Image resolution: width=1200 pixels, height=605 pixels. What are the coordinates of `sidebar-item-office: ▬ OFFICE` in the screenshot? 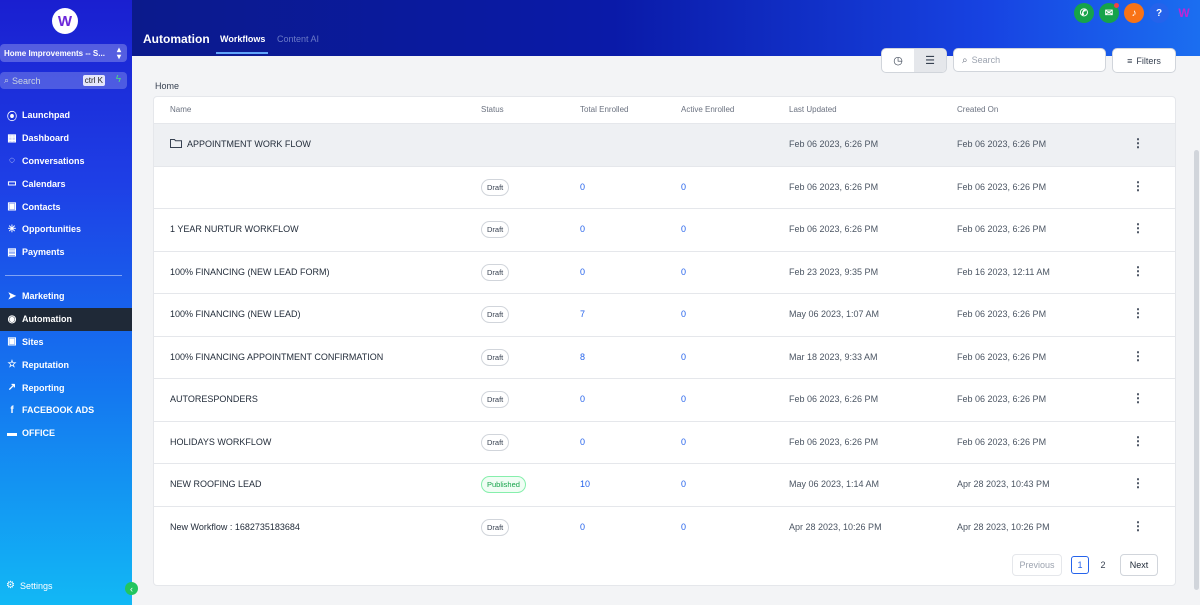 It's located at (66, 433).